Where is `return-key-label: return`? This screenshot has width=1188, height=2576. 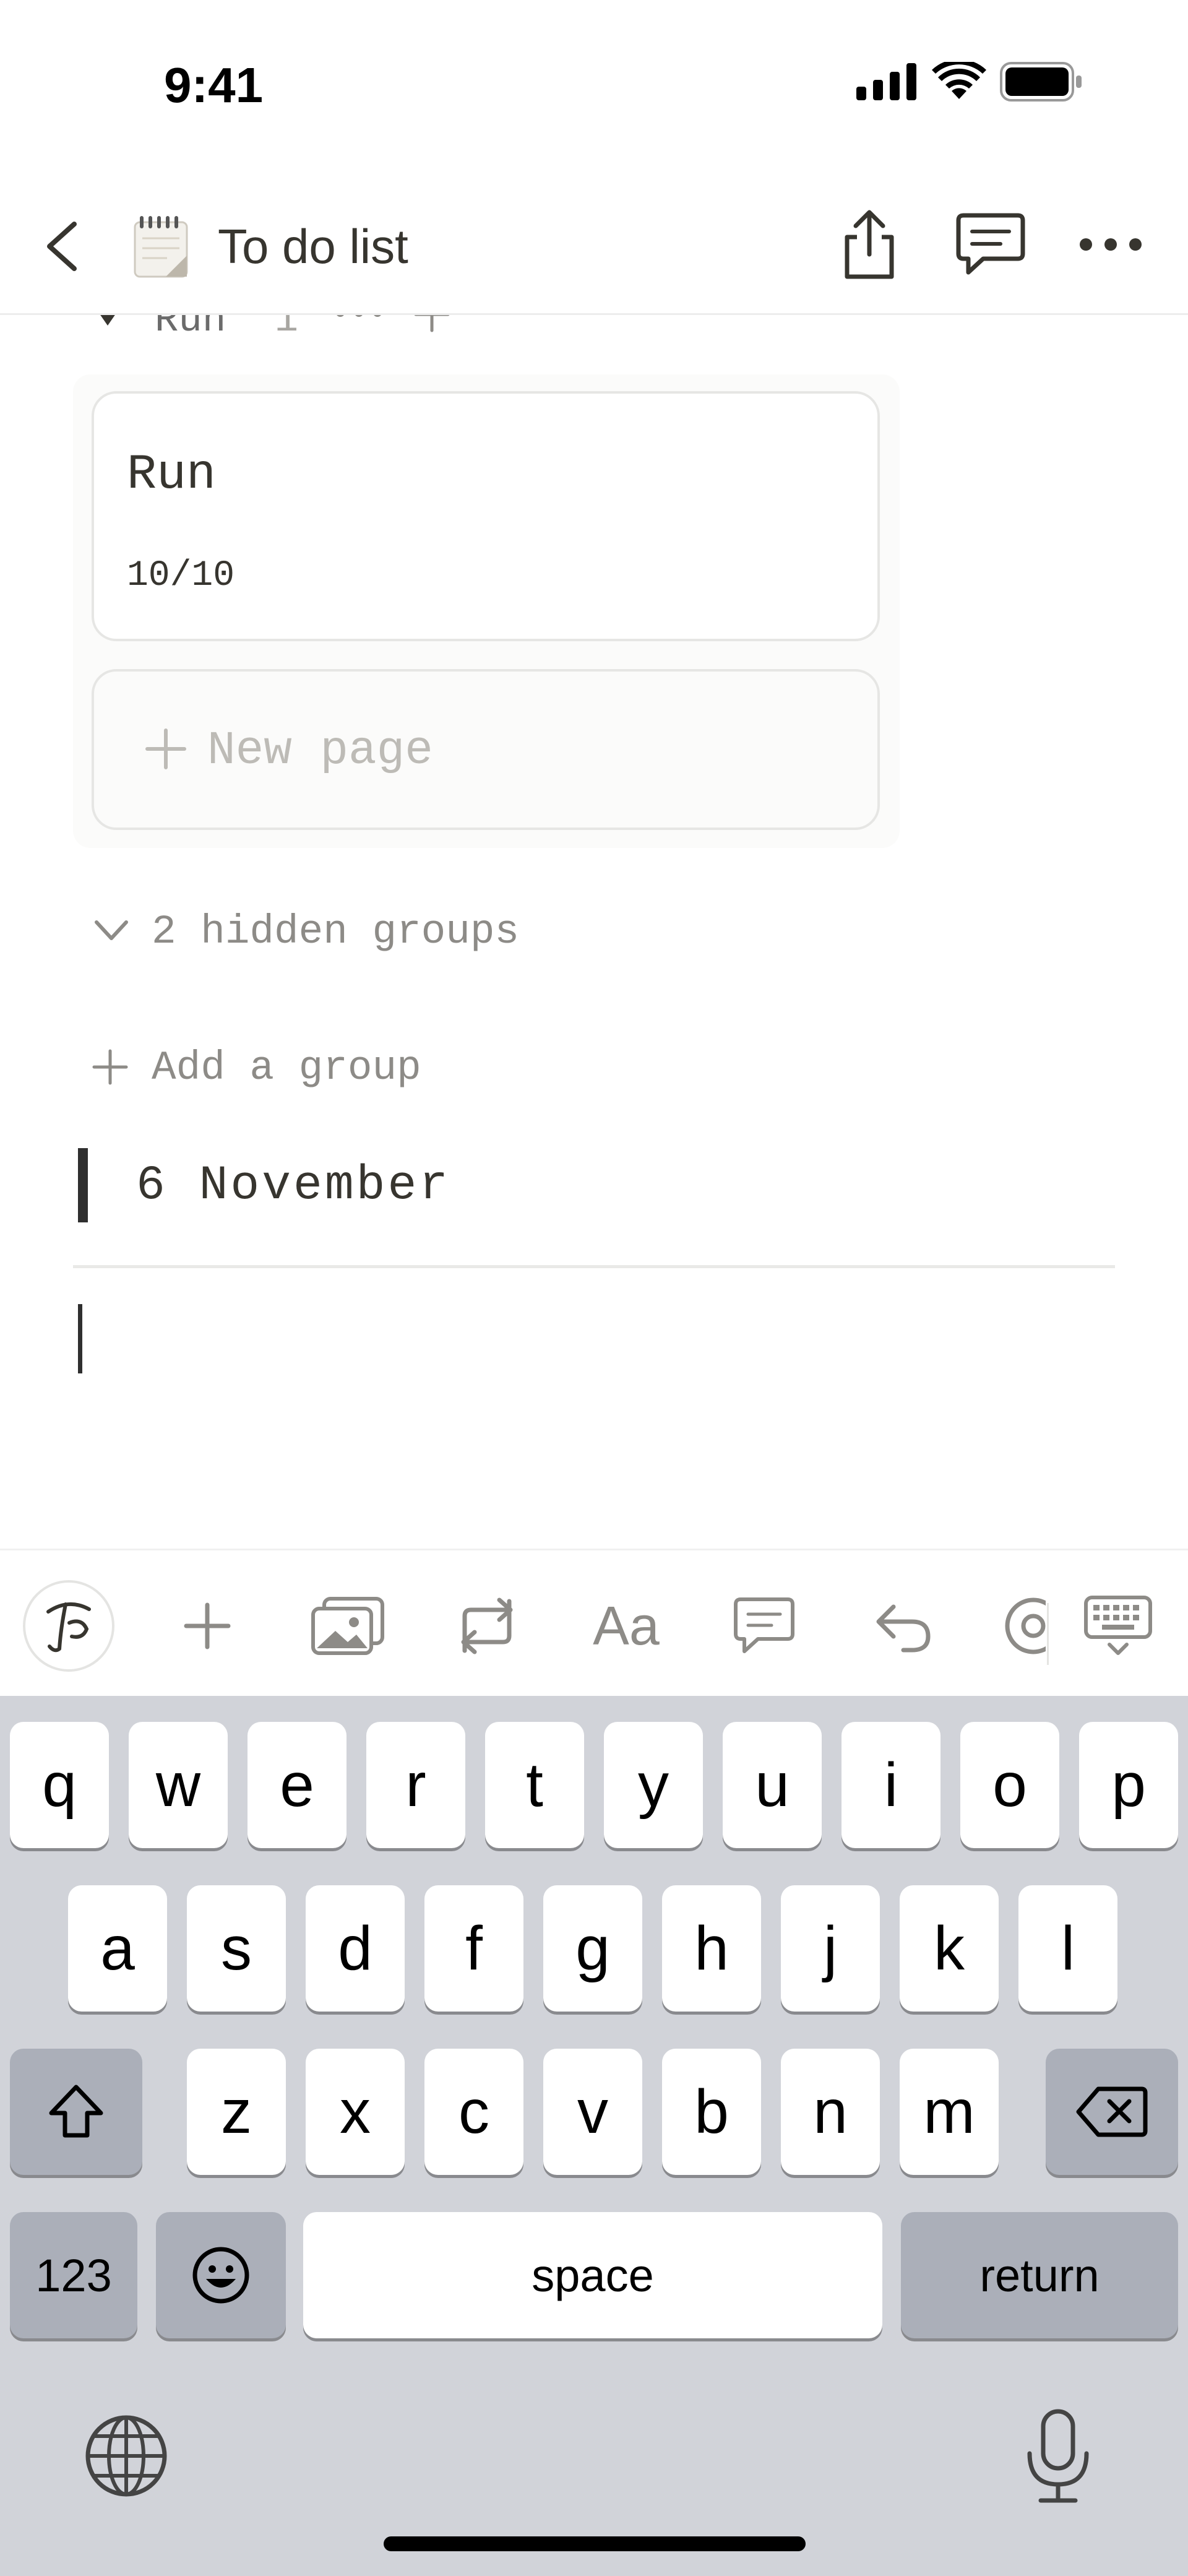
return-key-label: return is located at coordinates (1039, 2275).